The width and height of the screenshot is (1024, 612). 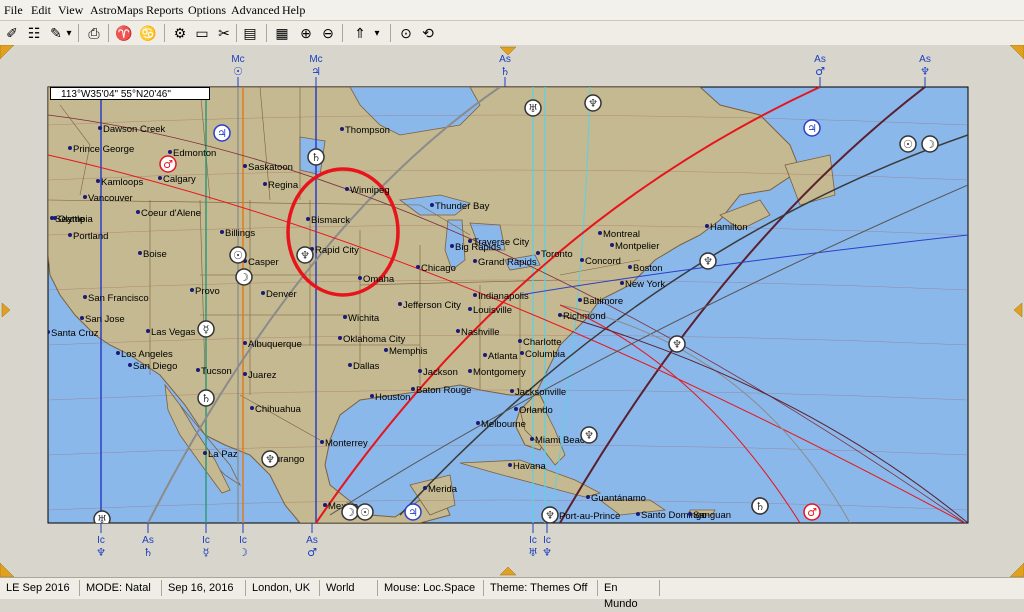 I want to click on corner-bottom-left-arrow, so click(x=7, y=569).